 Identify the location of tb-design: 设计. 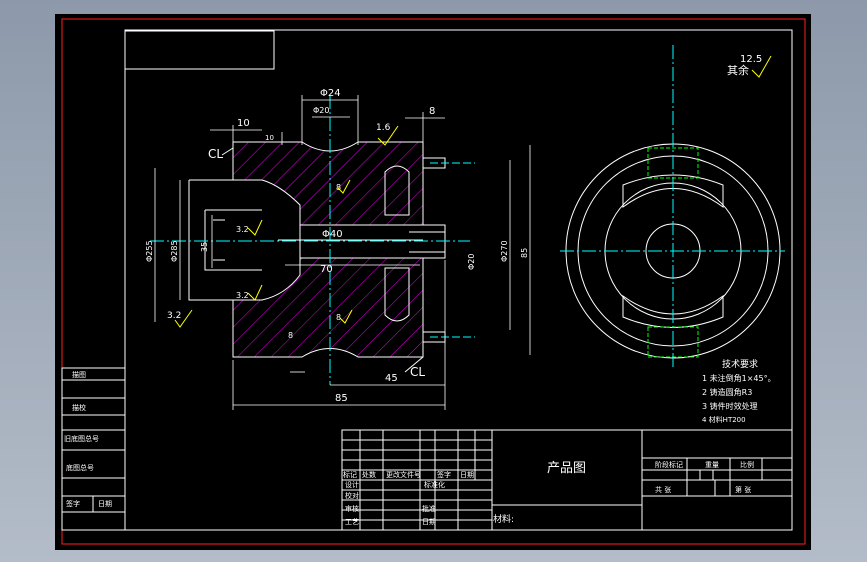
(352, 484).